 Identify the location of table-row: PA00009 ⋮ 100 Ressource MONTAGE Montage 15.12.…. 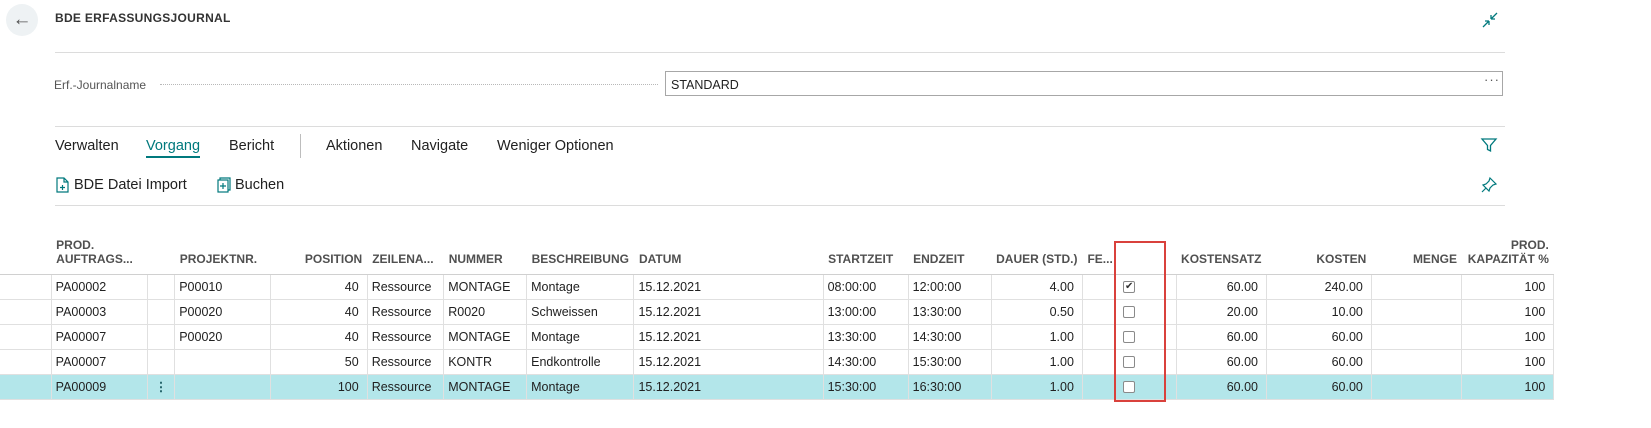
(825, 387).